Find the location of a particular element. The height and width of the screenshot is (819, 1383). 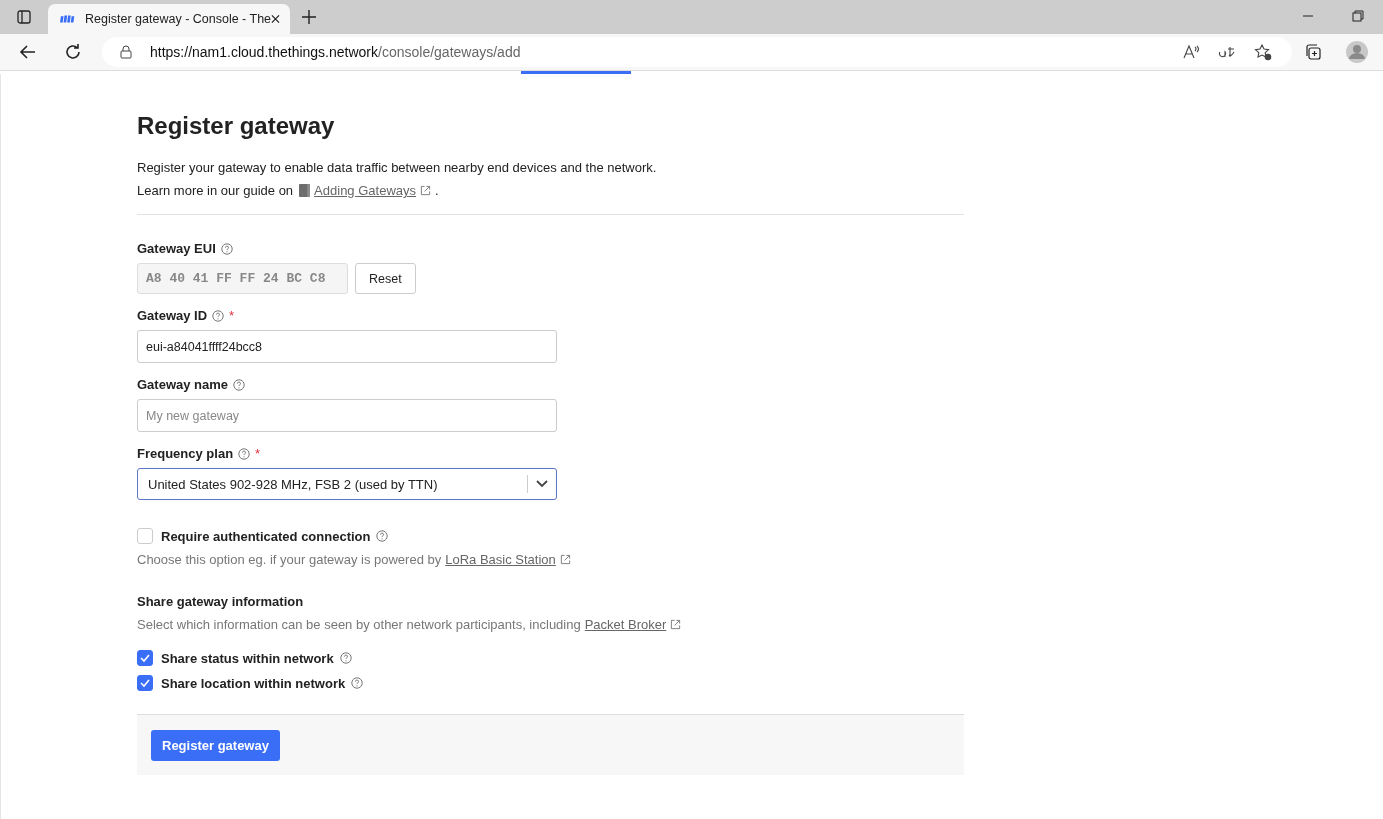

reset-button: Reset is located at coordinates (385, 278).